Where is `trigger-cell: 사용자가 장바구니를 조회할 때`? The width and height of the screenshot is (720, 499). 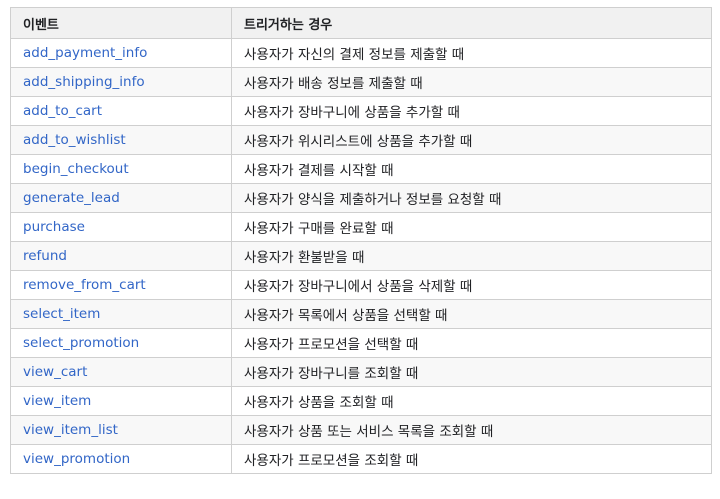
trigger-cell: 사용자가 장바구니를 조회할 때 is located at coordinates (471, 372).